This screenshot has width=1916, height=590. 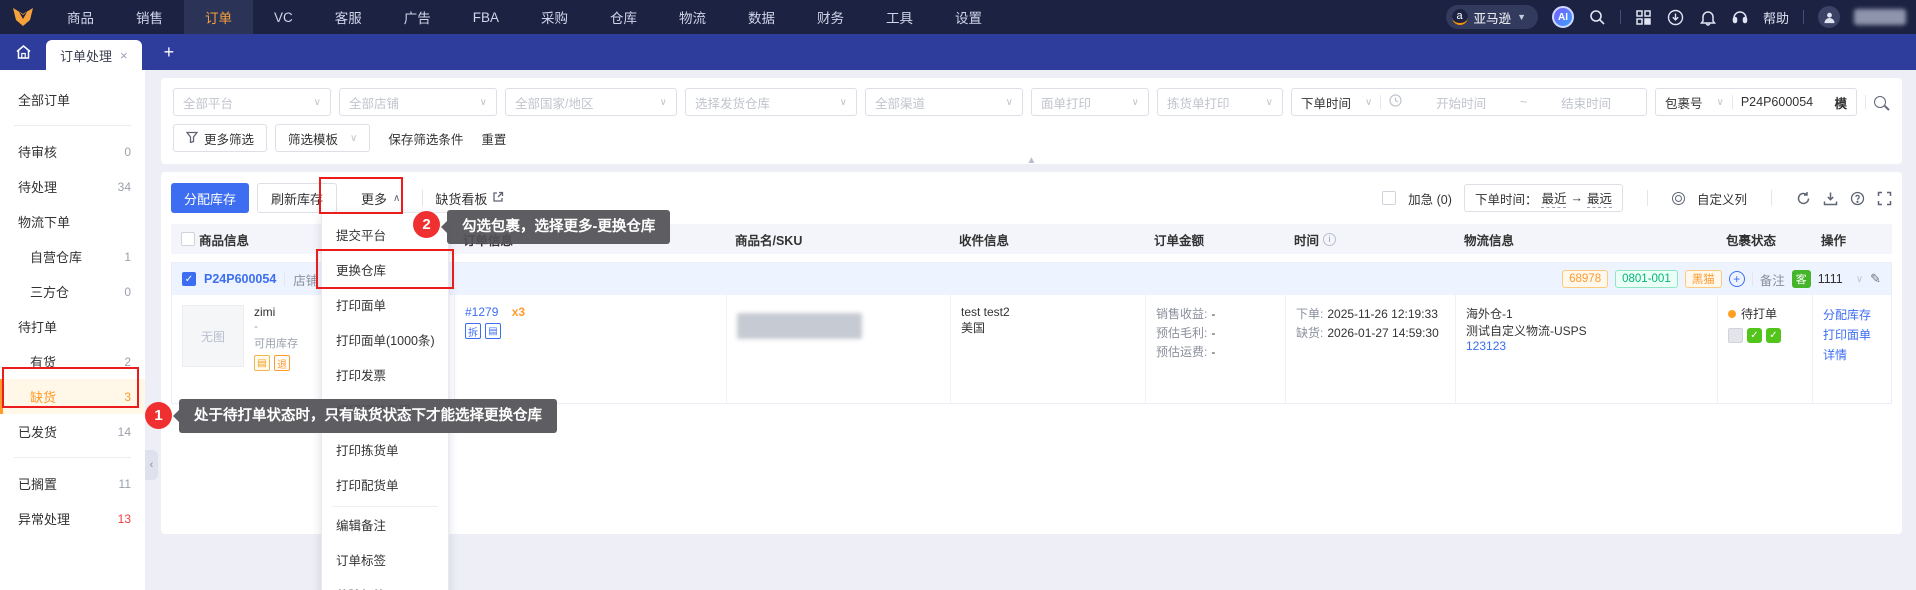 I want to click on chevron-down-icon: ∨, so click(x=1859, y=279).